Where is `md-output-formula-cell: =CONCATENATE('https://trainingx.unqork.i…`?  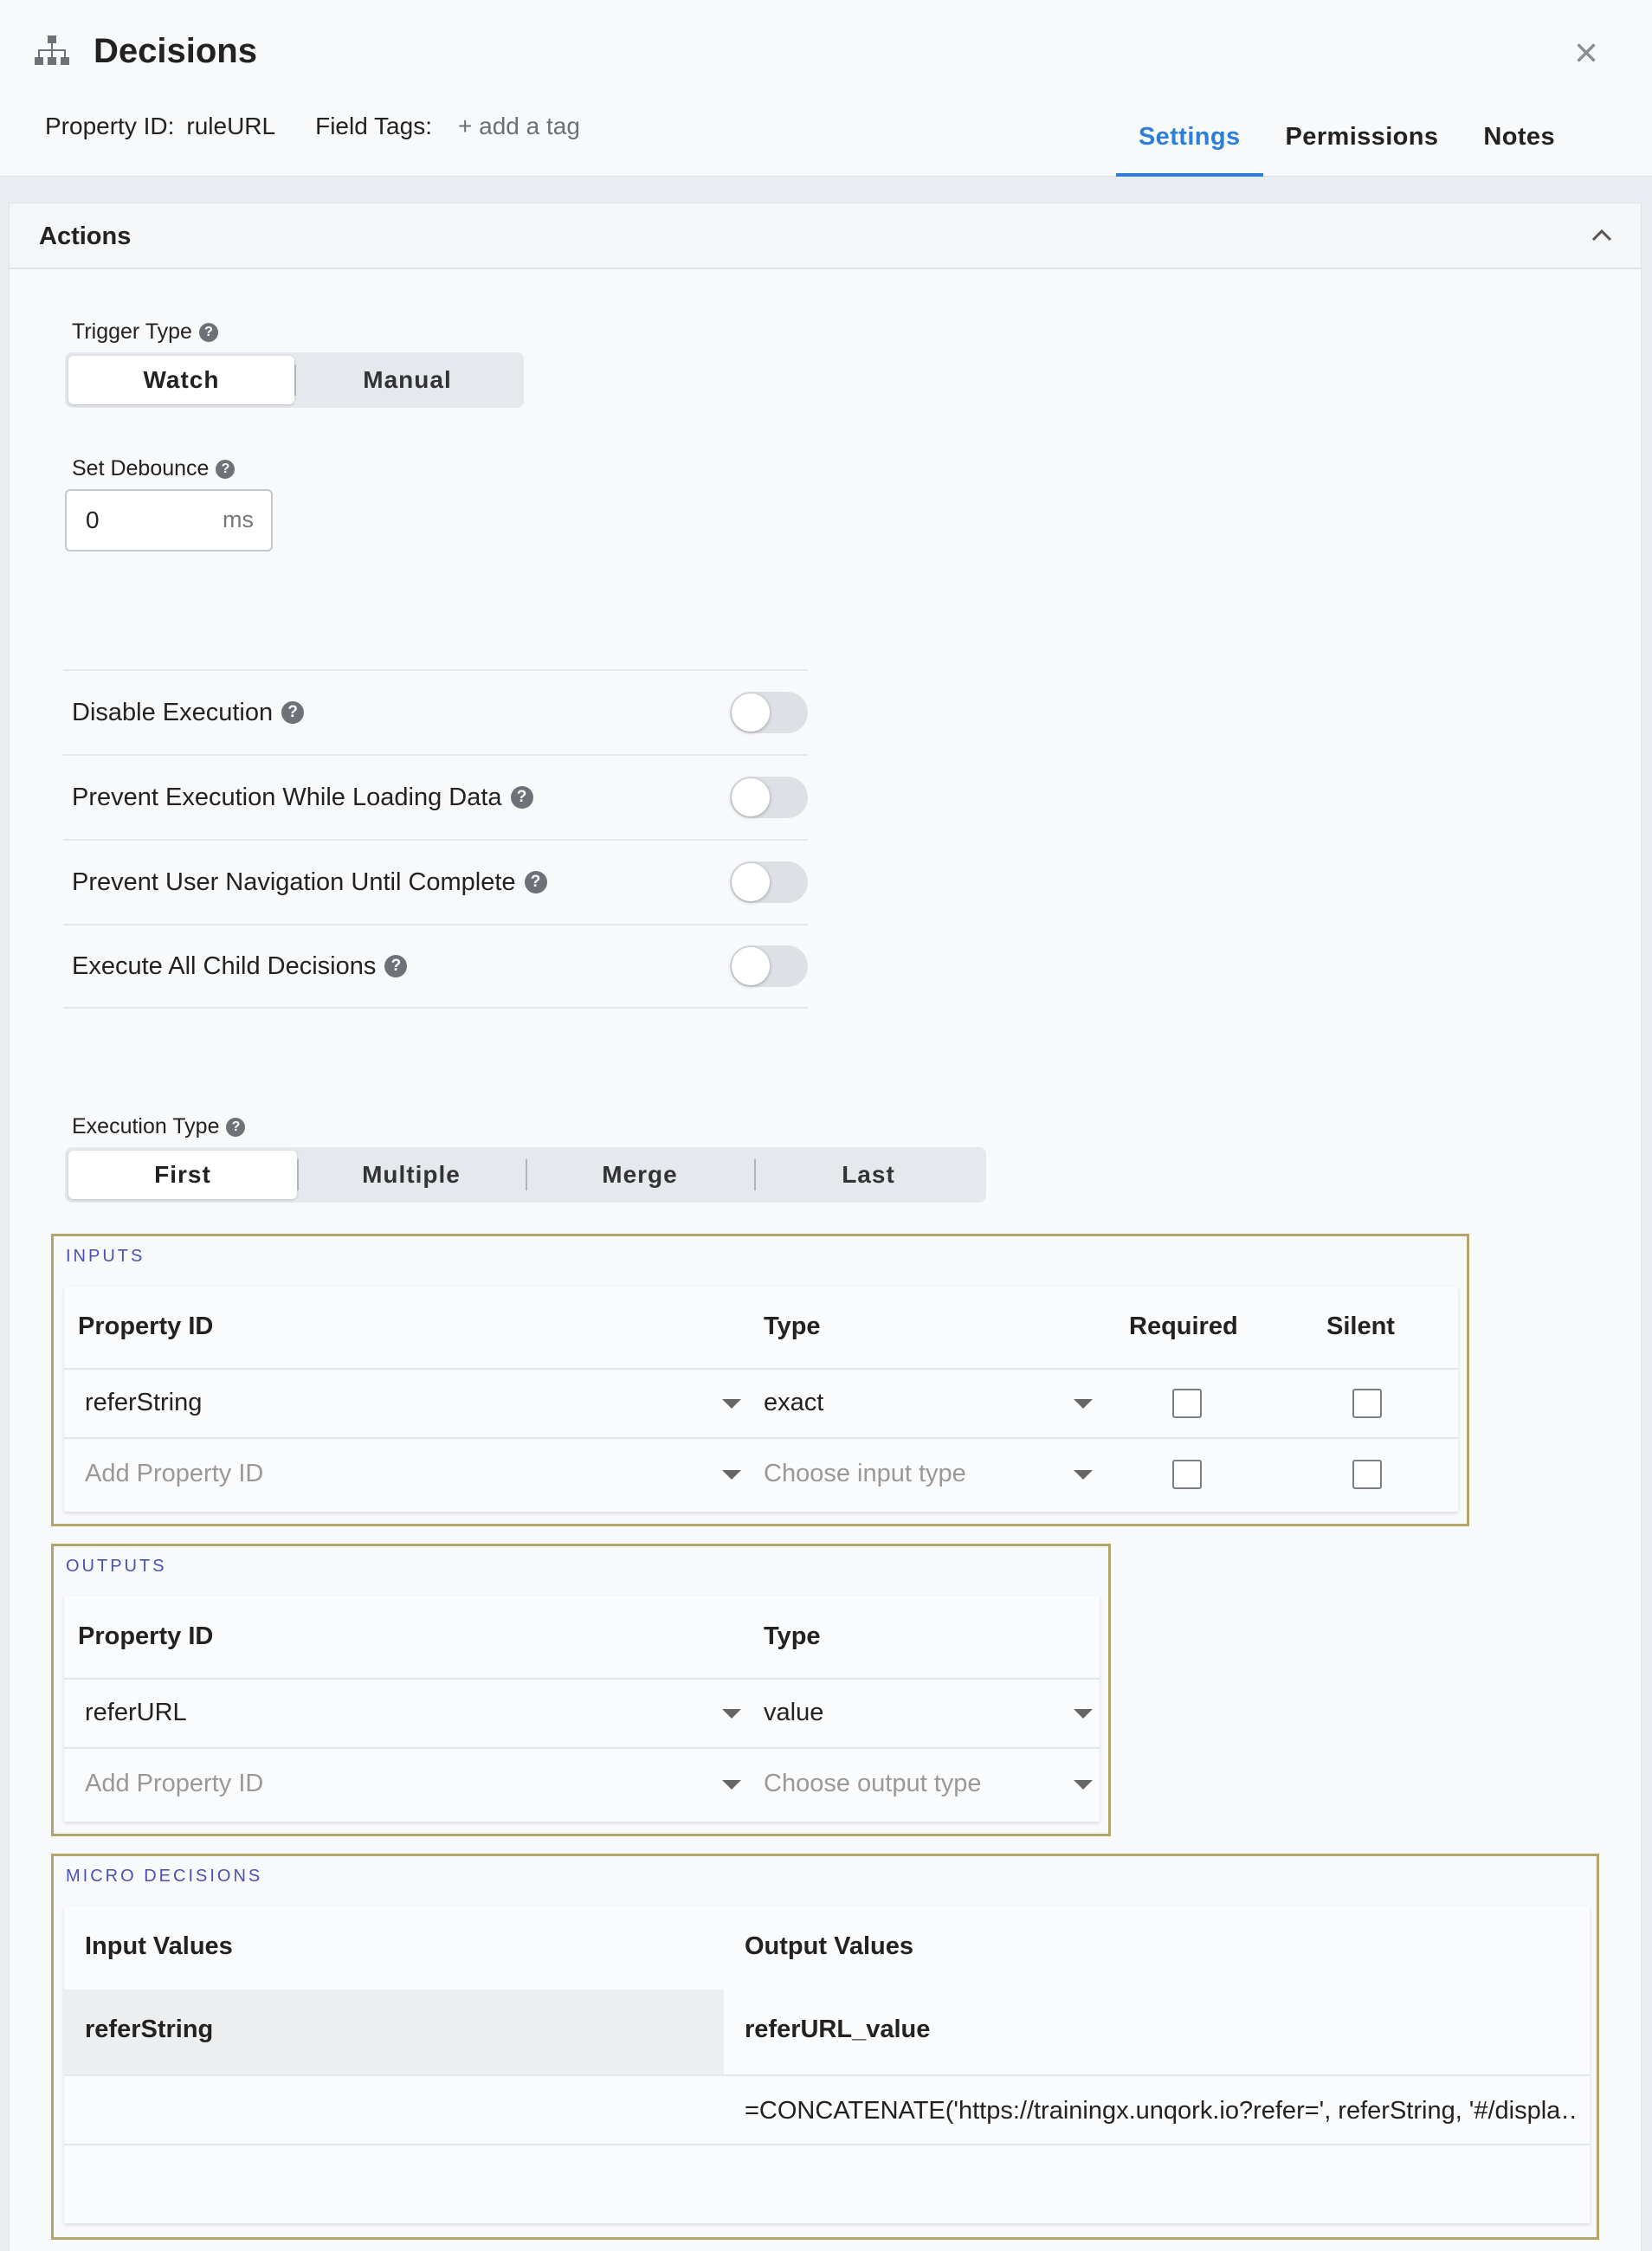 md-output-formula-cell: =CONCATENATE('https://trainingx.unqork.i… is located at coordinates (1160, 2111).